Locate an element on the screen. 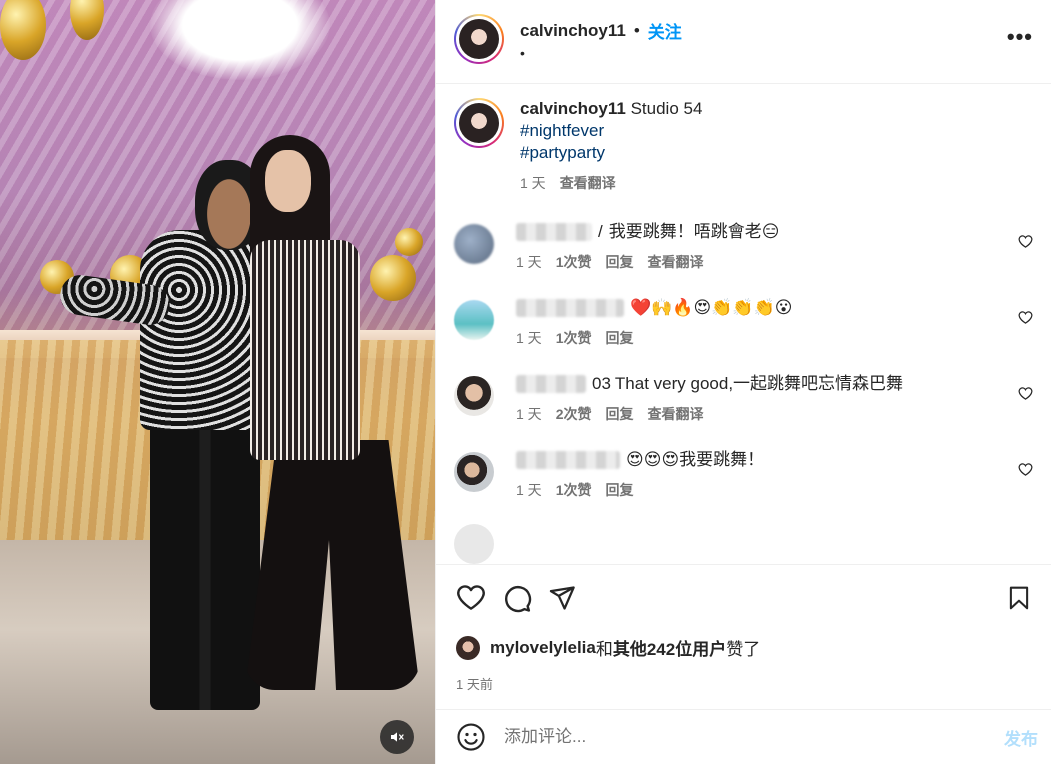 This screenshot has width=1051, height=764. comment-item-partial is located at coordinates (743, 542).